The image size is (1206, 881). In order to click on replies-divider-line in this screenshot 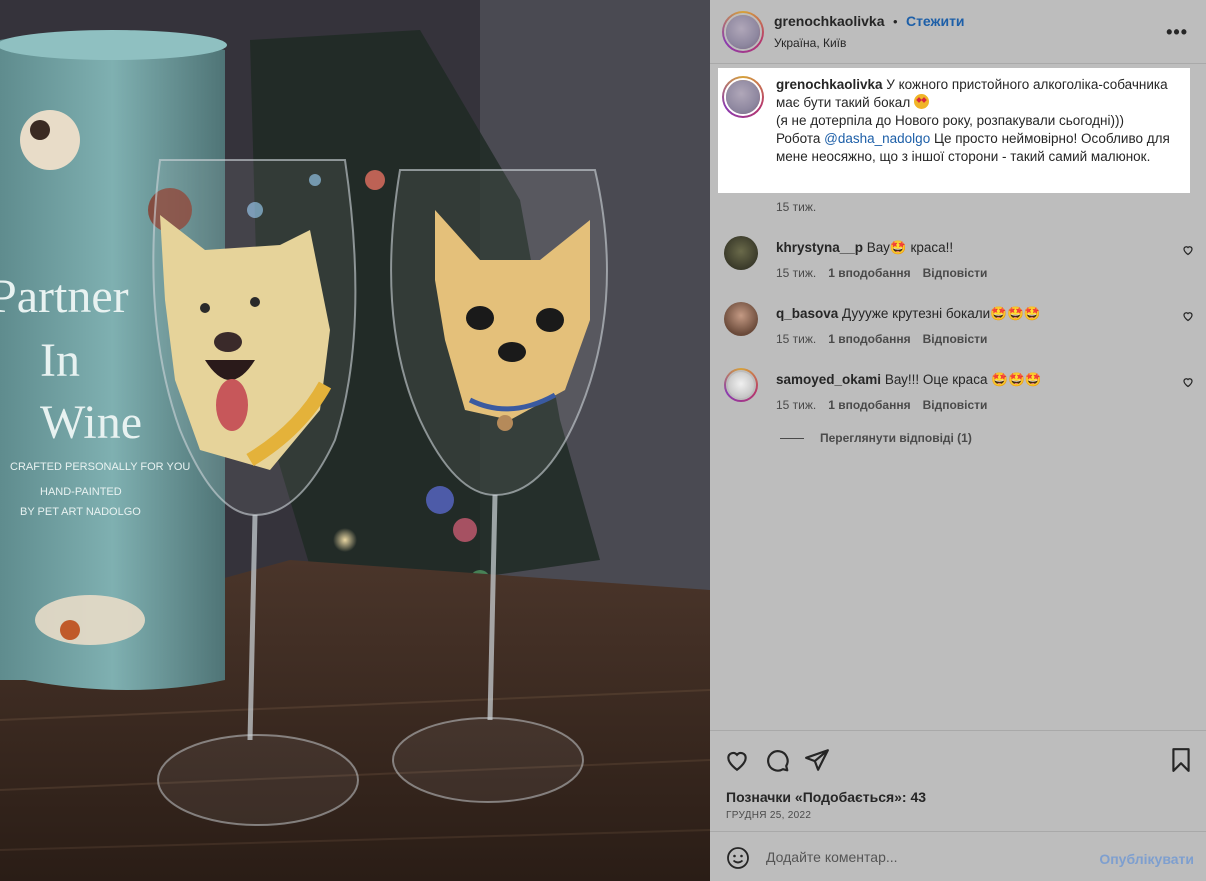, I will do `click(792, 438)`.